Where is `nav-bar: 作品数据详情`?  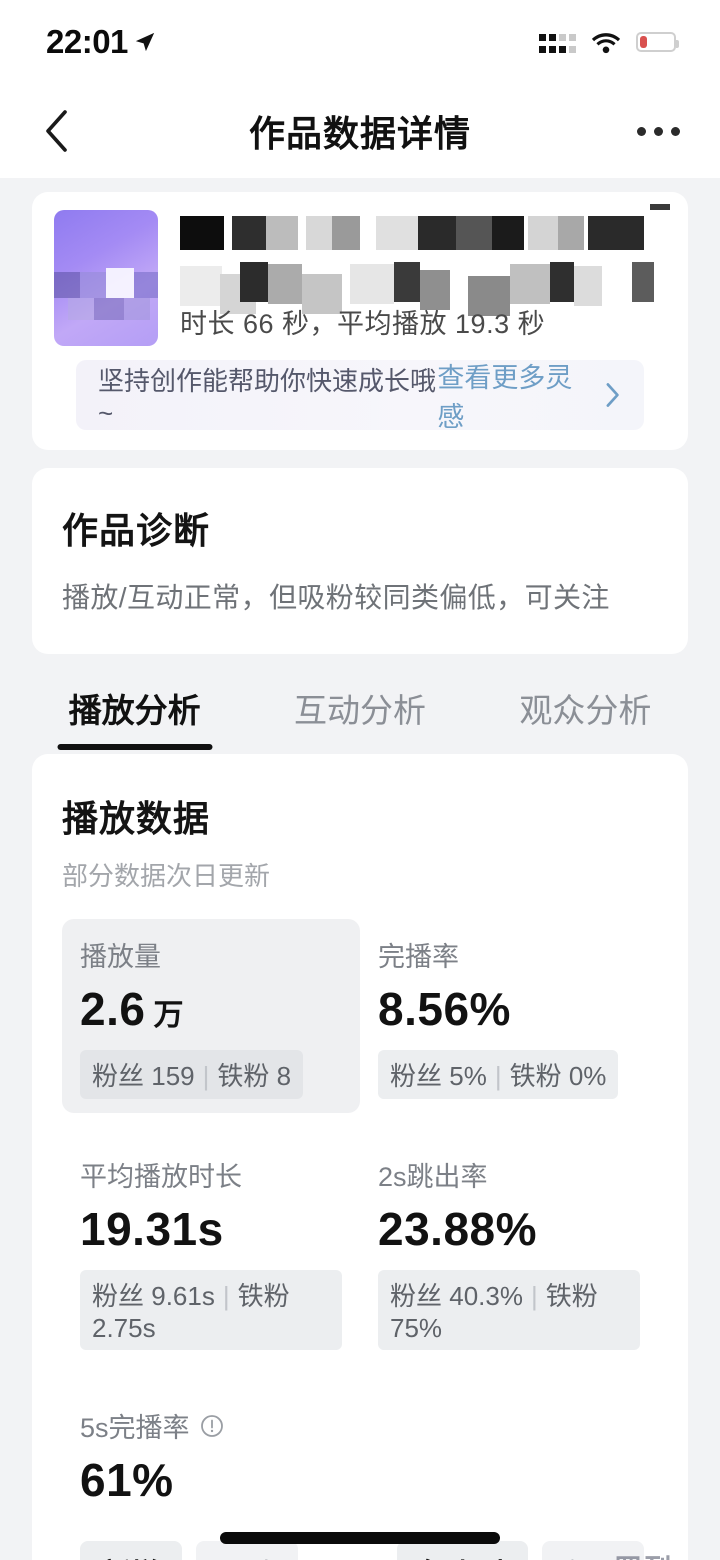
nav-bar: 作品数据详情 is located at coordinates (360, 131).